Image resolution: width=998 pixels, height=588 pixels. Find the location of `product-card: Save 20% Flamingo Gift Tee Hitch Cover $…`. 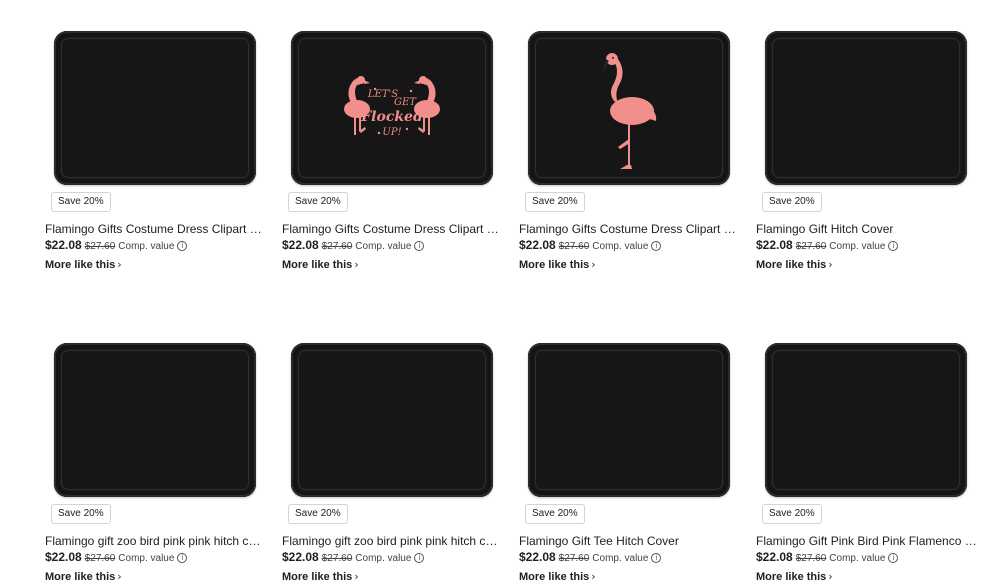

product-card: Save 20% Flamingo Gift Tee Hitch Cover $… is located at coordinates (633, 463).